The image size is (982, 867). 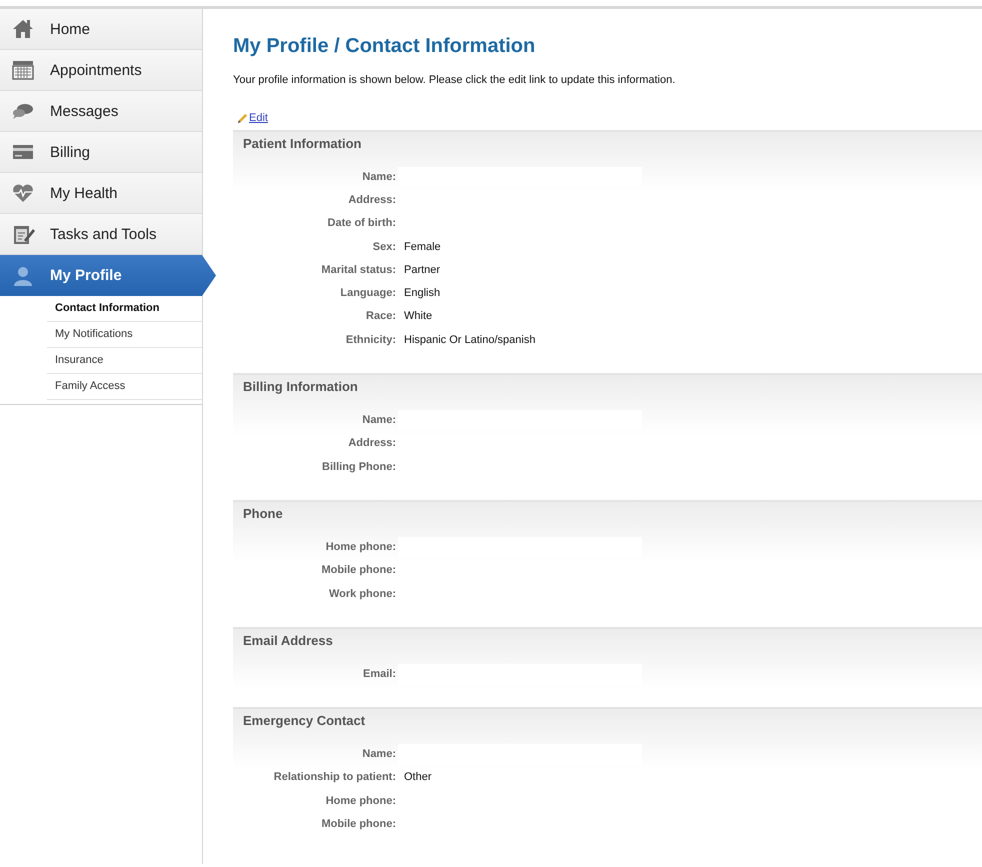 I want to click on subnav-item: Insurance, so click(x=124, y=361).